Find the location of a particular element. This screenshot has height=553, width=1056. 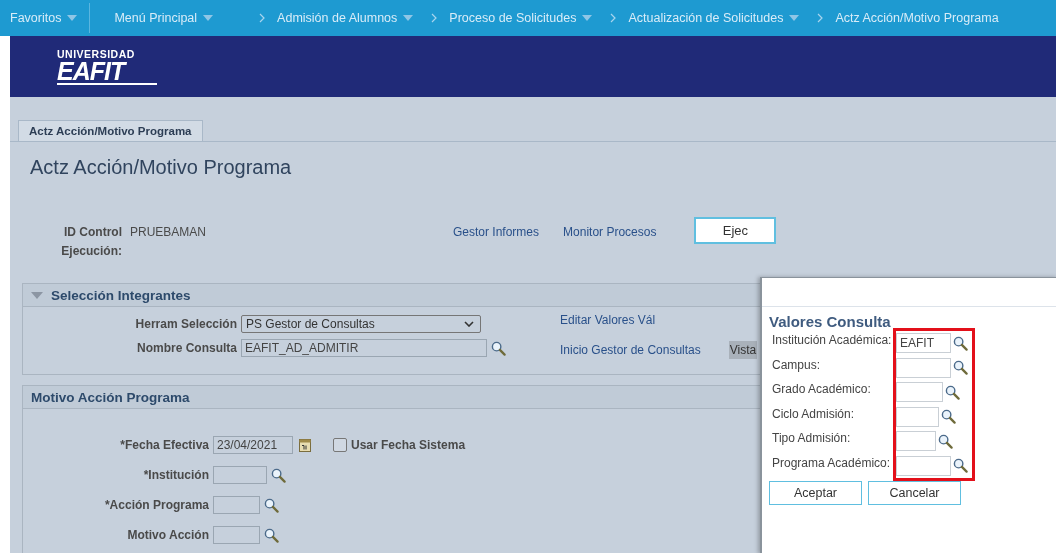

page-title: Actz Acción/Motivo Programa is located at coordinates (161, 167).